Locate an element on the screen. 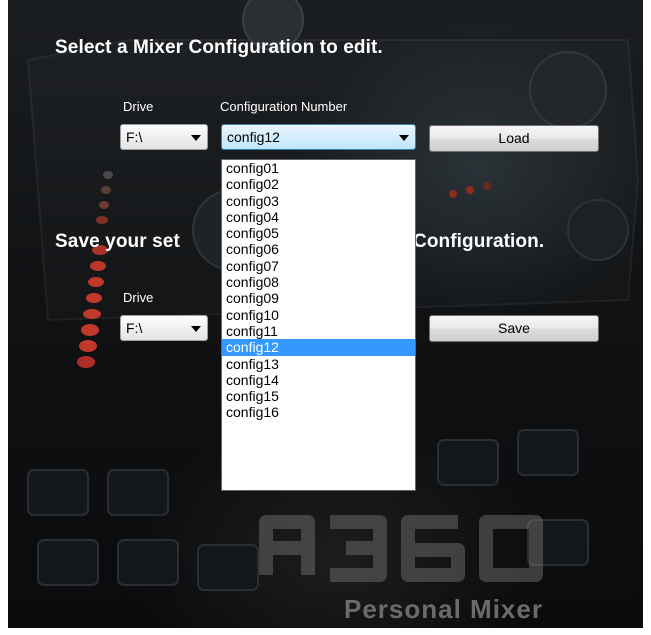  config-number-value: config12 is located at coordinates (253, 137).